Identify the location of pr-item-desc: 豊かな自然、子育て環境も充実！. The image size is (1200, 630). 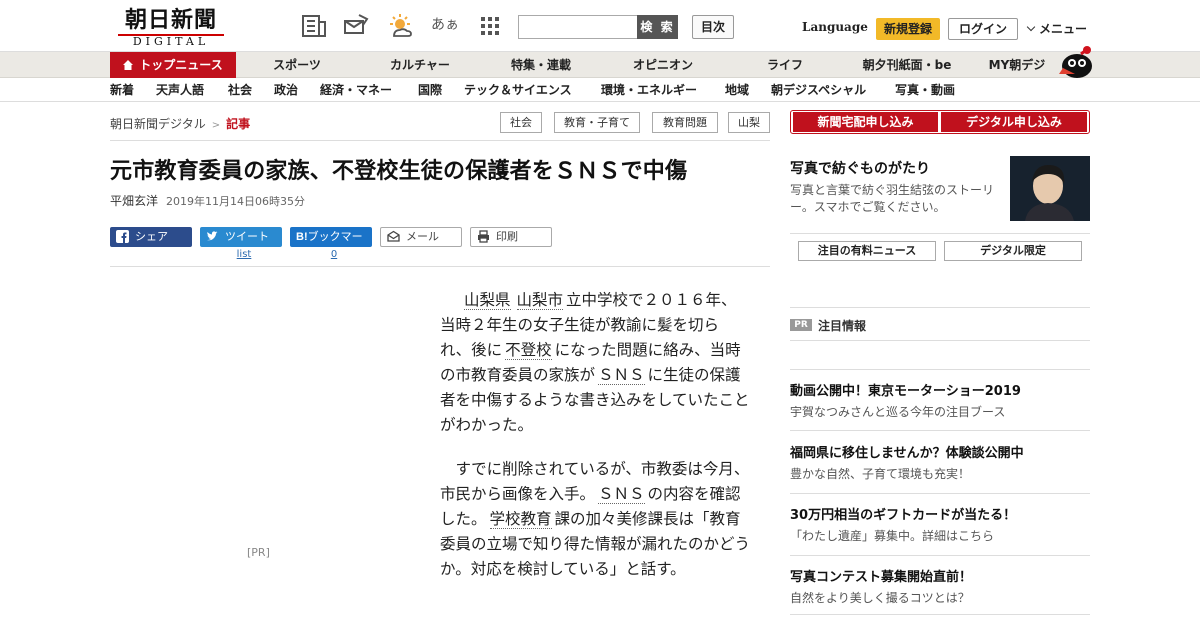
(880, 474).